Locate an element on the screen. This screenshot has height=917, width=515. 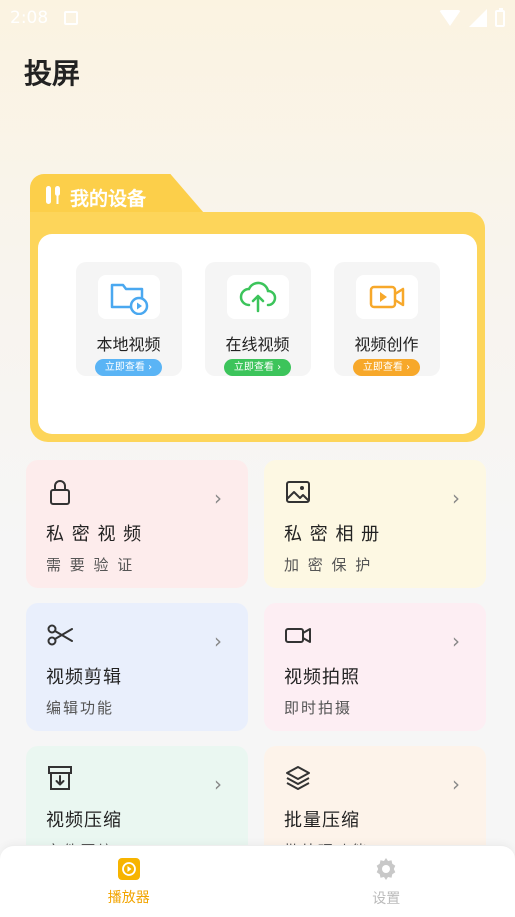
status-time: 2:08 is located at coordinates (29, 18).